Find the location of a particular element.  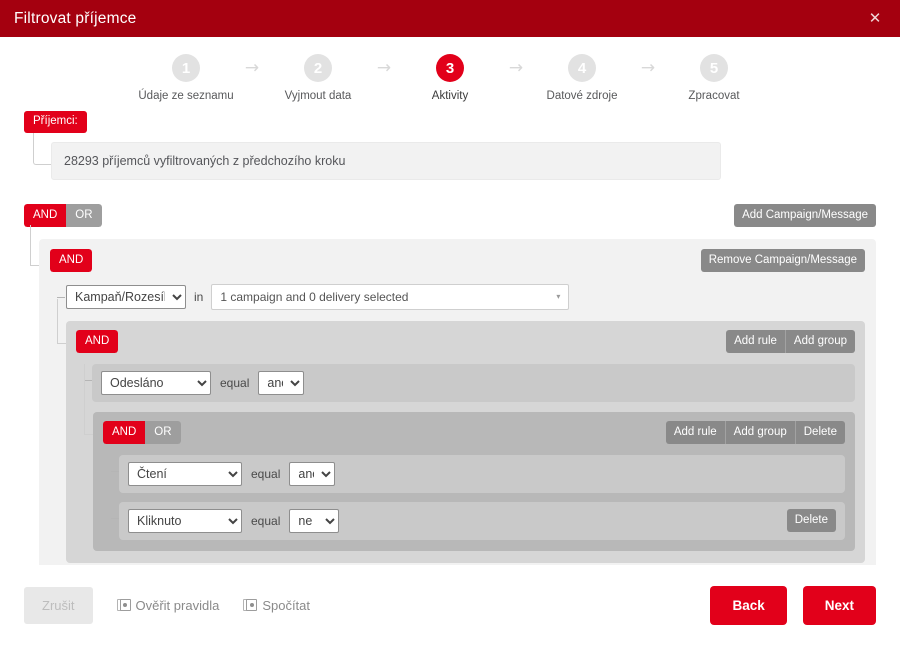

inner-add-rule-button: Add rule is located at coordinates (756, 341).